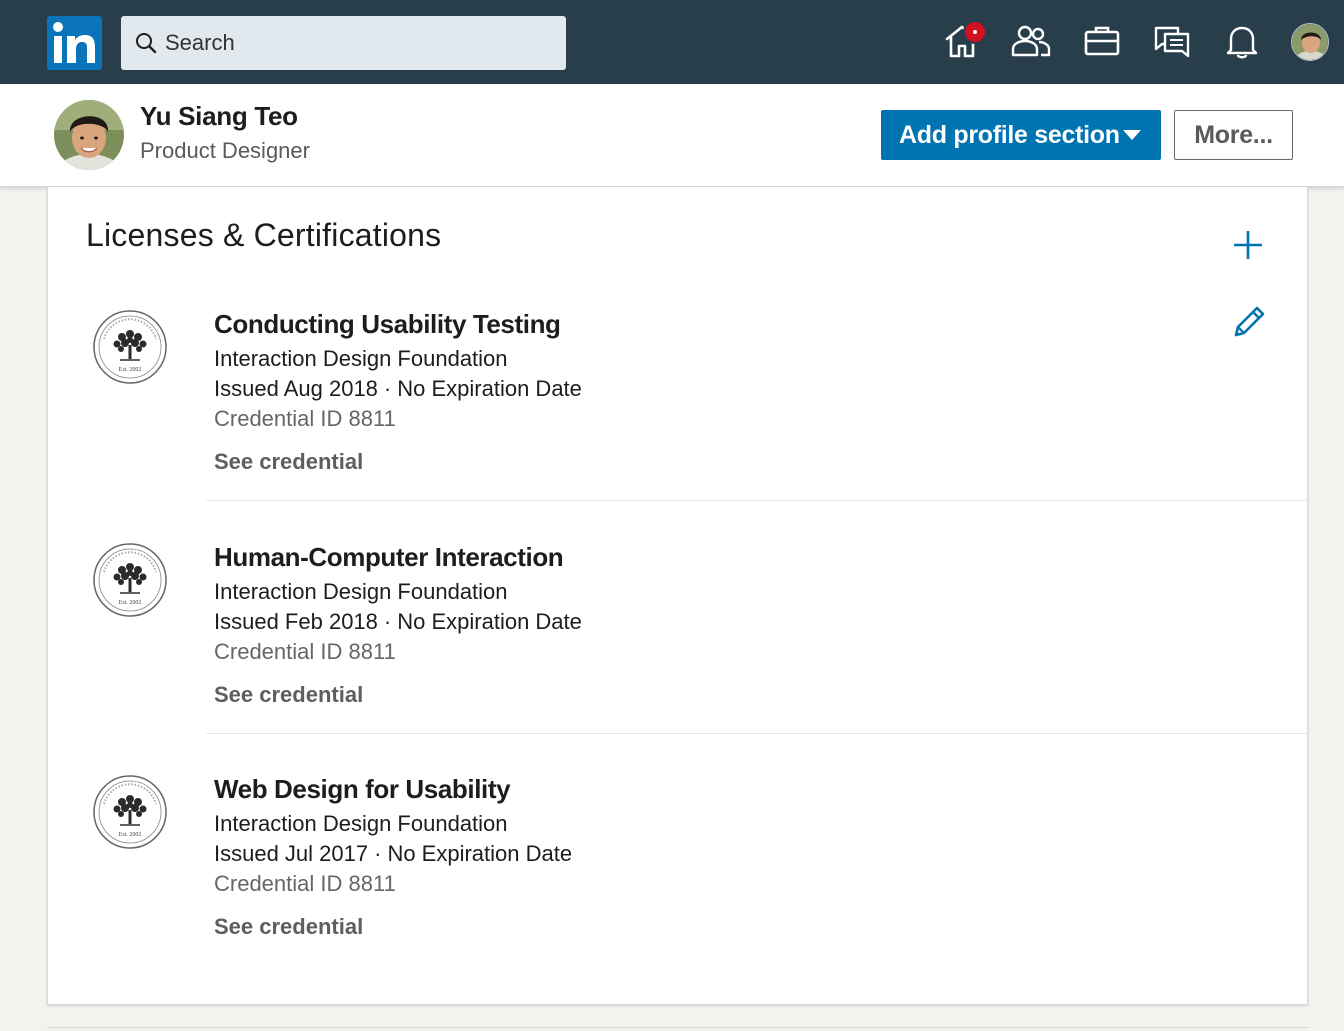 The width and height of the screenshot is (1344, 1031). Describe the element at coordinates (219, 116) in the screenshot. I see `profile-name: Yu Siang Teo` at that location.